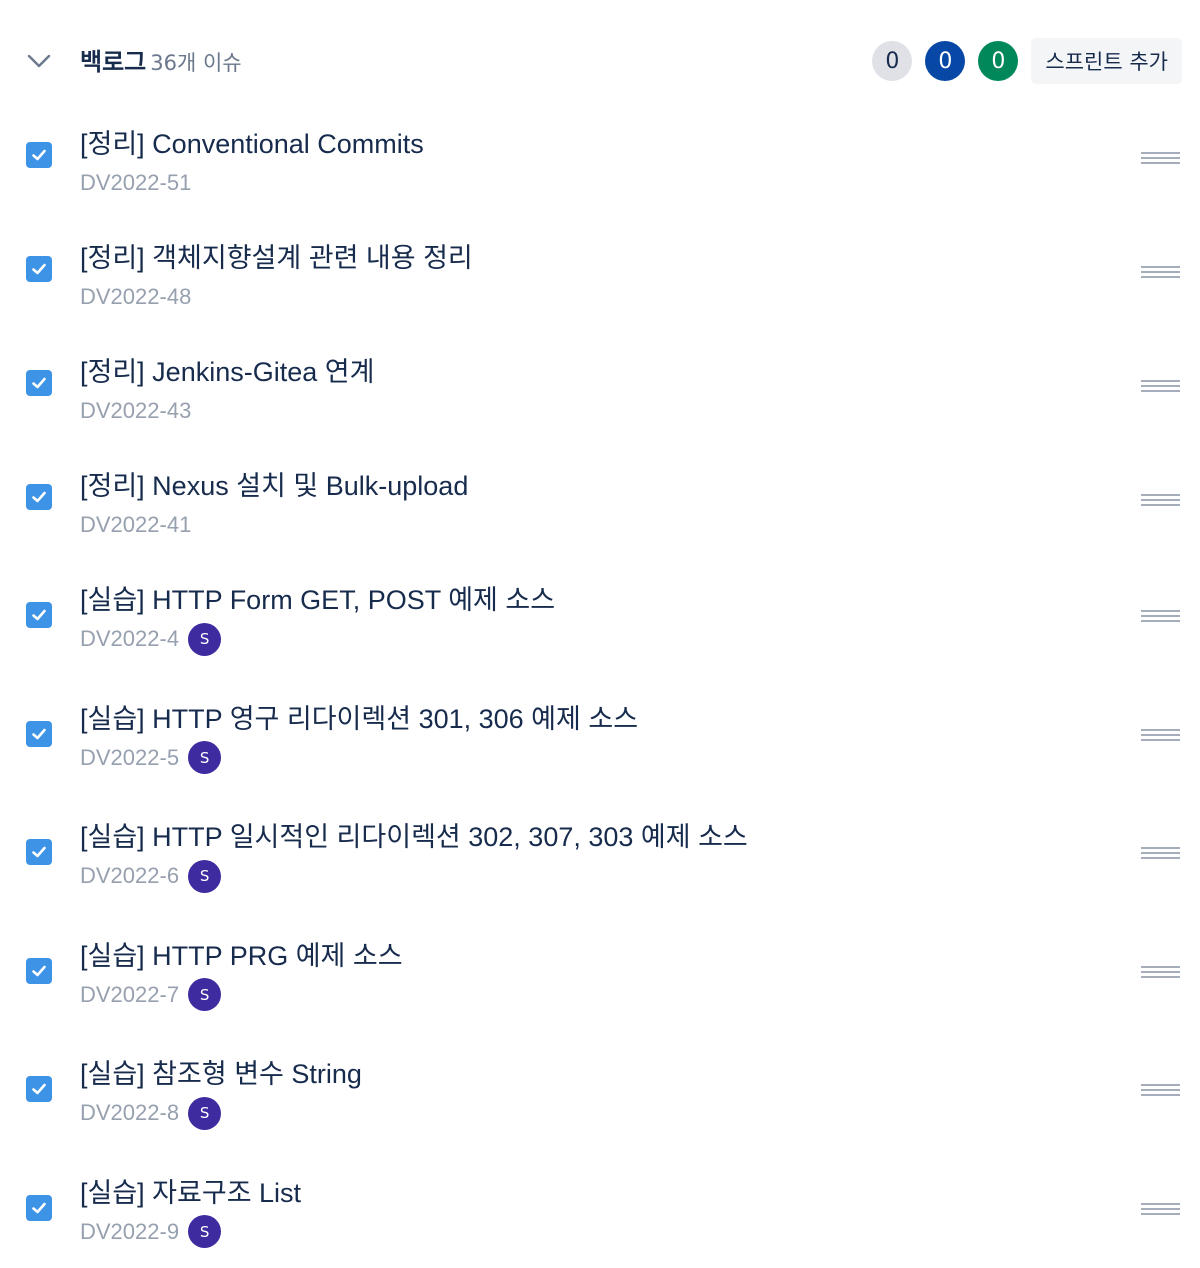 The height and width of the screenshot is (1268, 1200). I want to click on issue-key: DV2022-5, so click(129, 758).